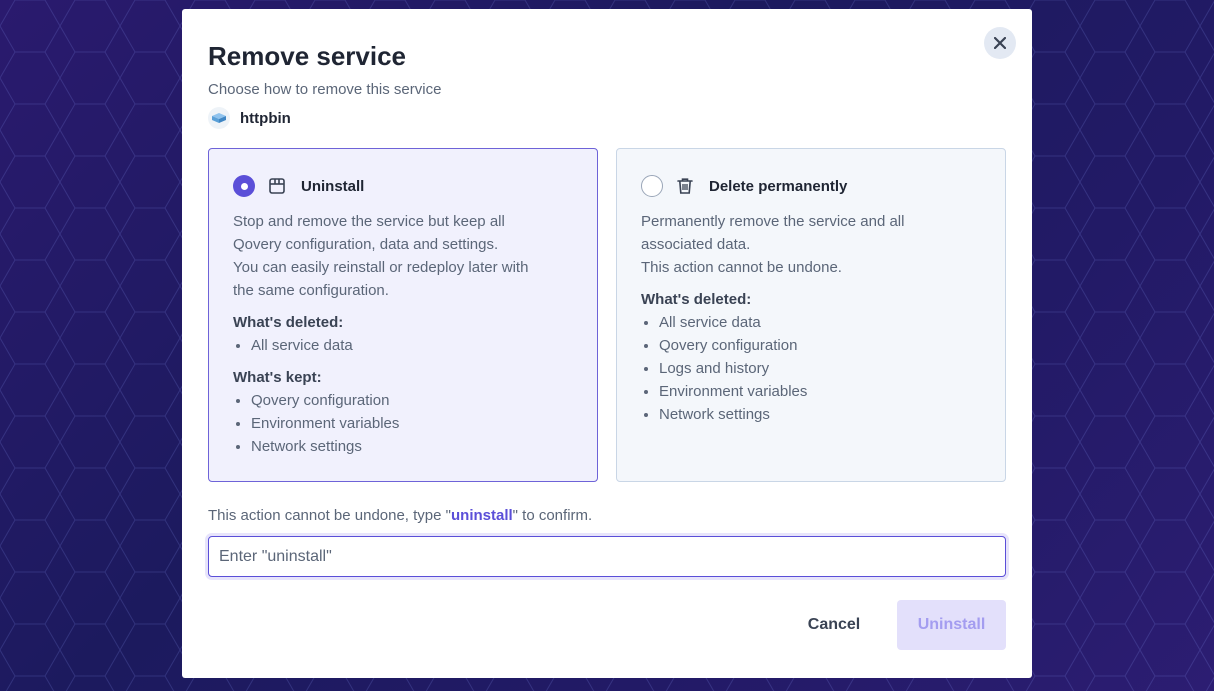 This screenshot has height=691, width=1214. What do you see at coordinates (834, 625) in the screenshot?
I see `cancel-button: Cancel` at bounding box center [834, 625].